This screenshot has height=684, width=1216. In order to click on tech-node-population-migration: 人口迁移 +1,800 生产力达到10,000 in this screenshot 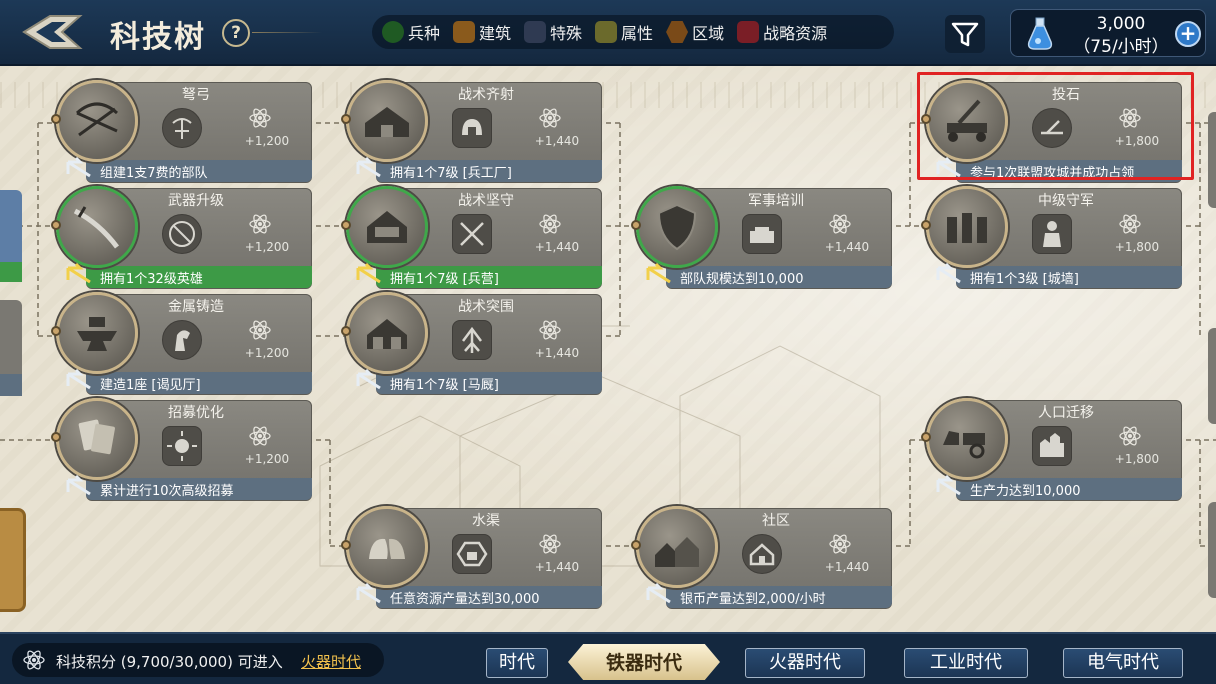, I will do `click(1051, 450)`.